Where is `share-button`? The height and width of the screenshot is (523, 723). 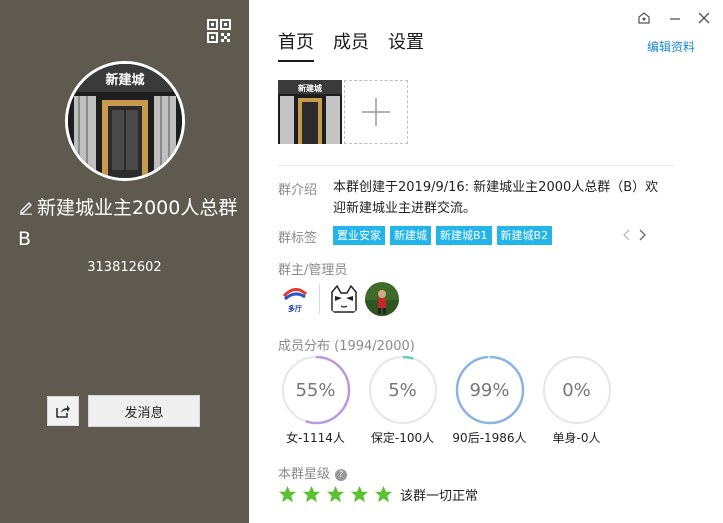
share-button is located at coordinates (63, 411).